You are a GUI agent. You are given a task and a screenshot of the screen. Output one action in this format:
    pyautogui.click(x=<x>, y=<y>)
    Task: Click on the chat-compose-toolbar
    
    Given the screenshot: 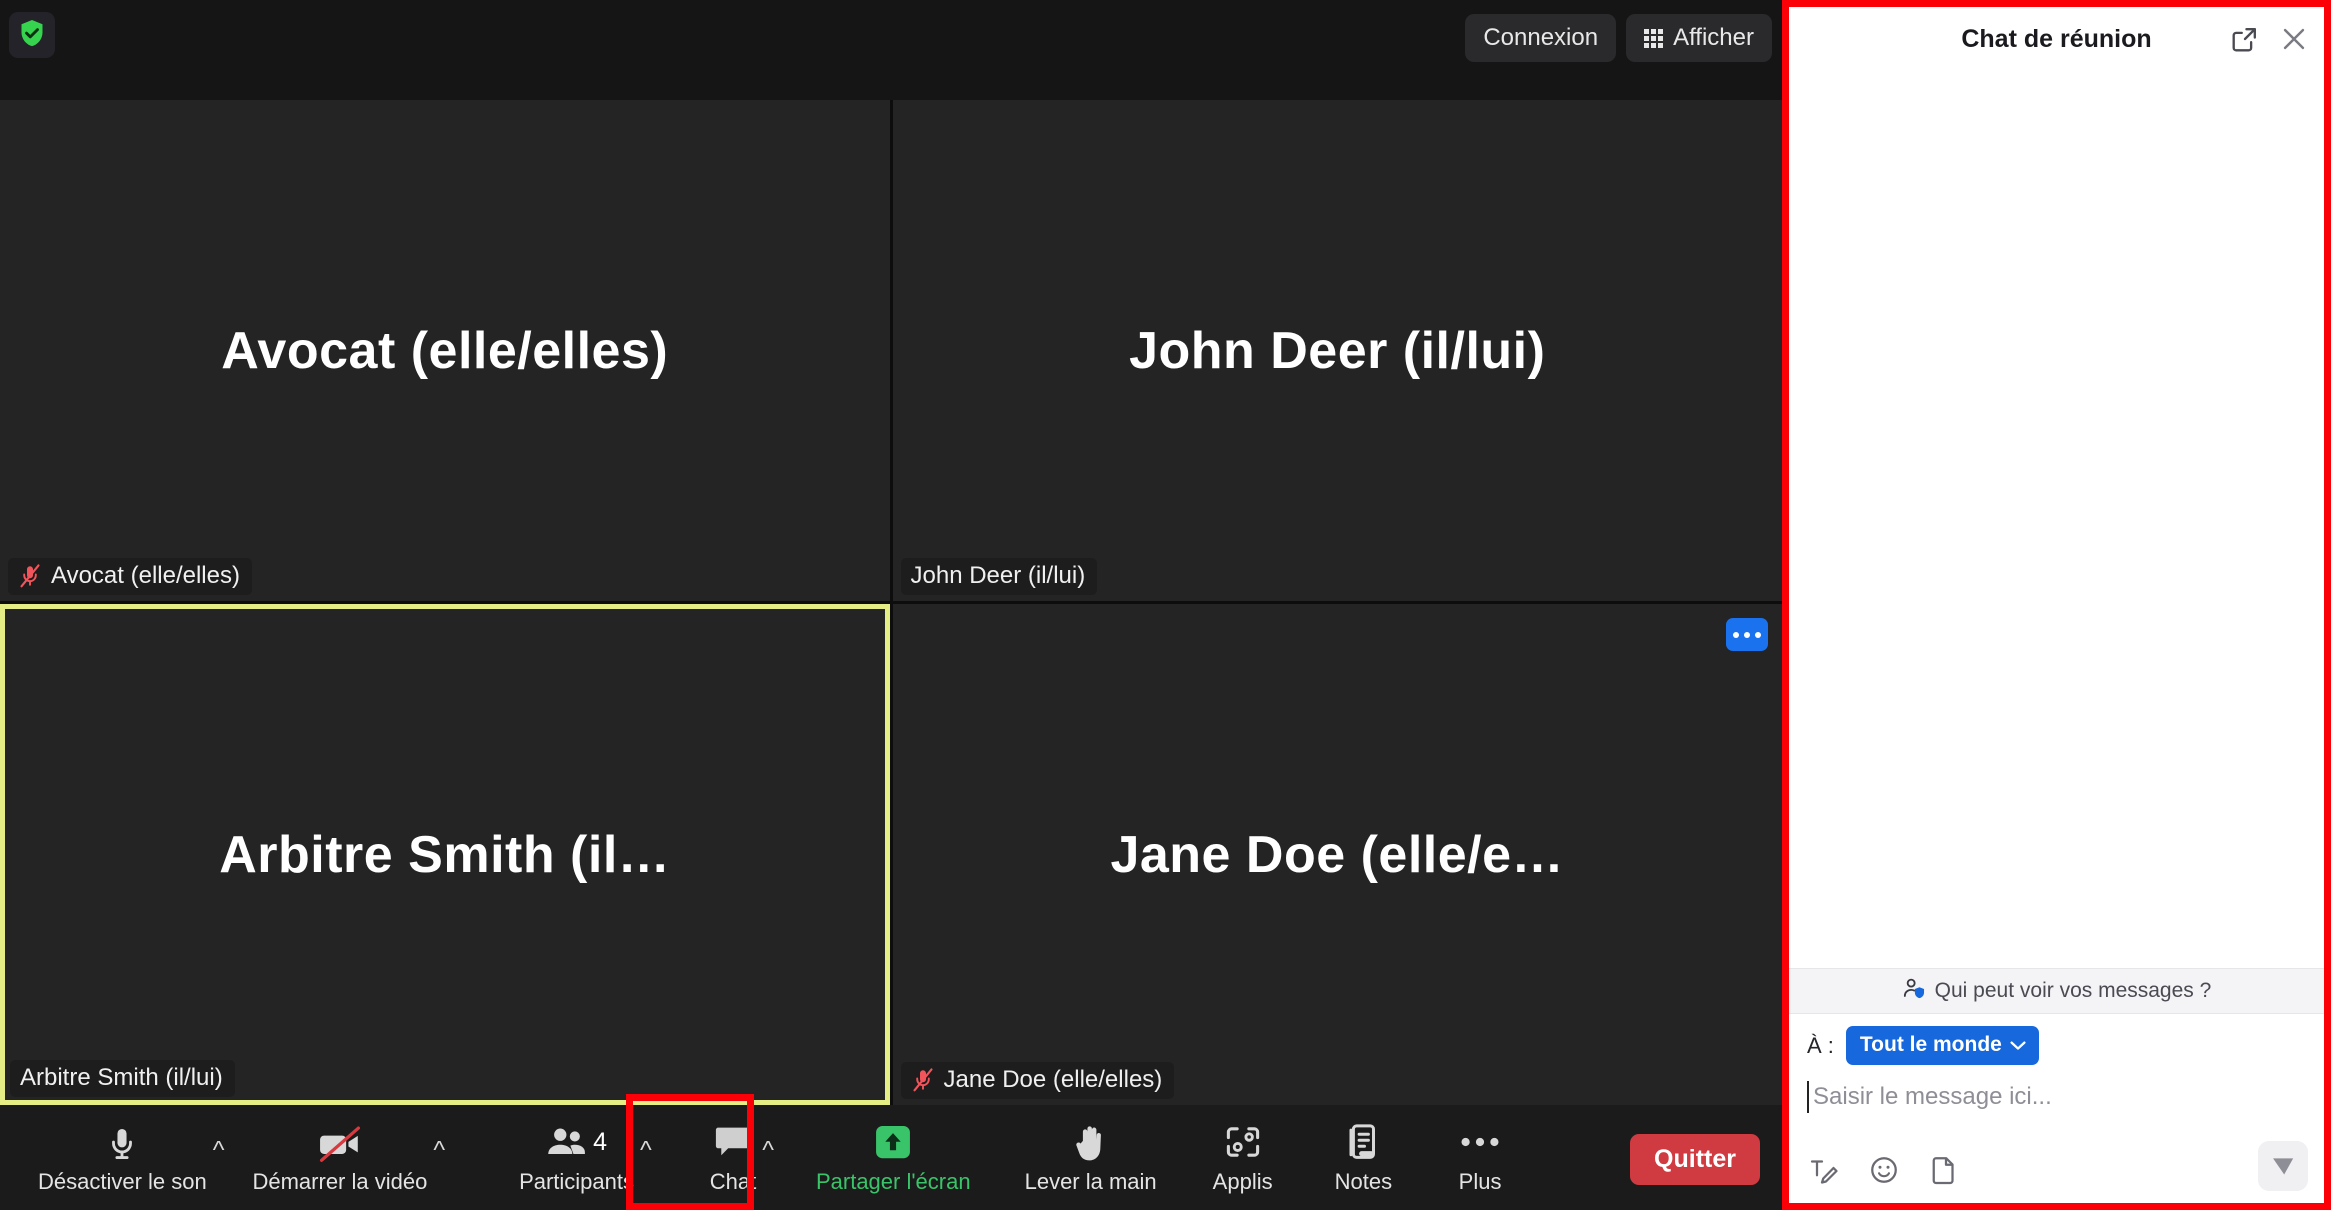 What is the action you would take?
    pyautogui.click(x=2056, y=1170)
    